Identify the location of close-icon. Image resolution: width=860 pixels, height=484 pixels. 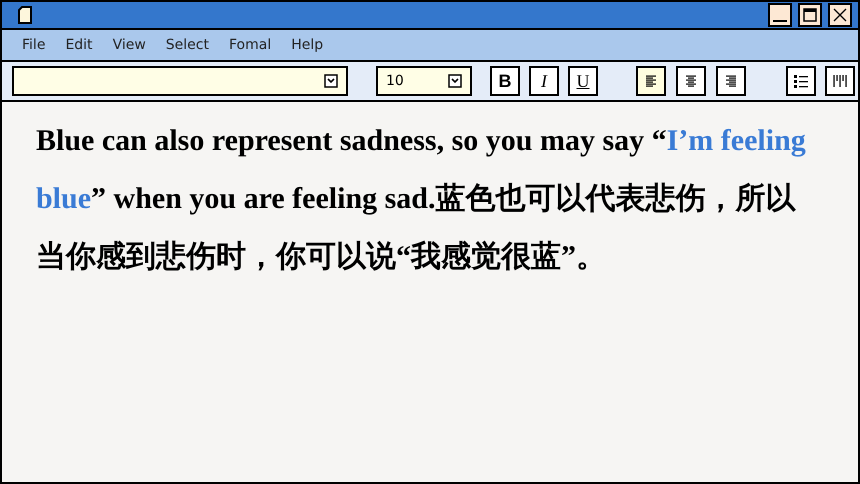
(840, 15).